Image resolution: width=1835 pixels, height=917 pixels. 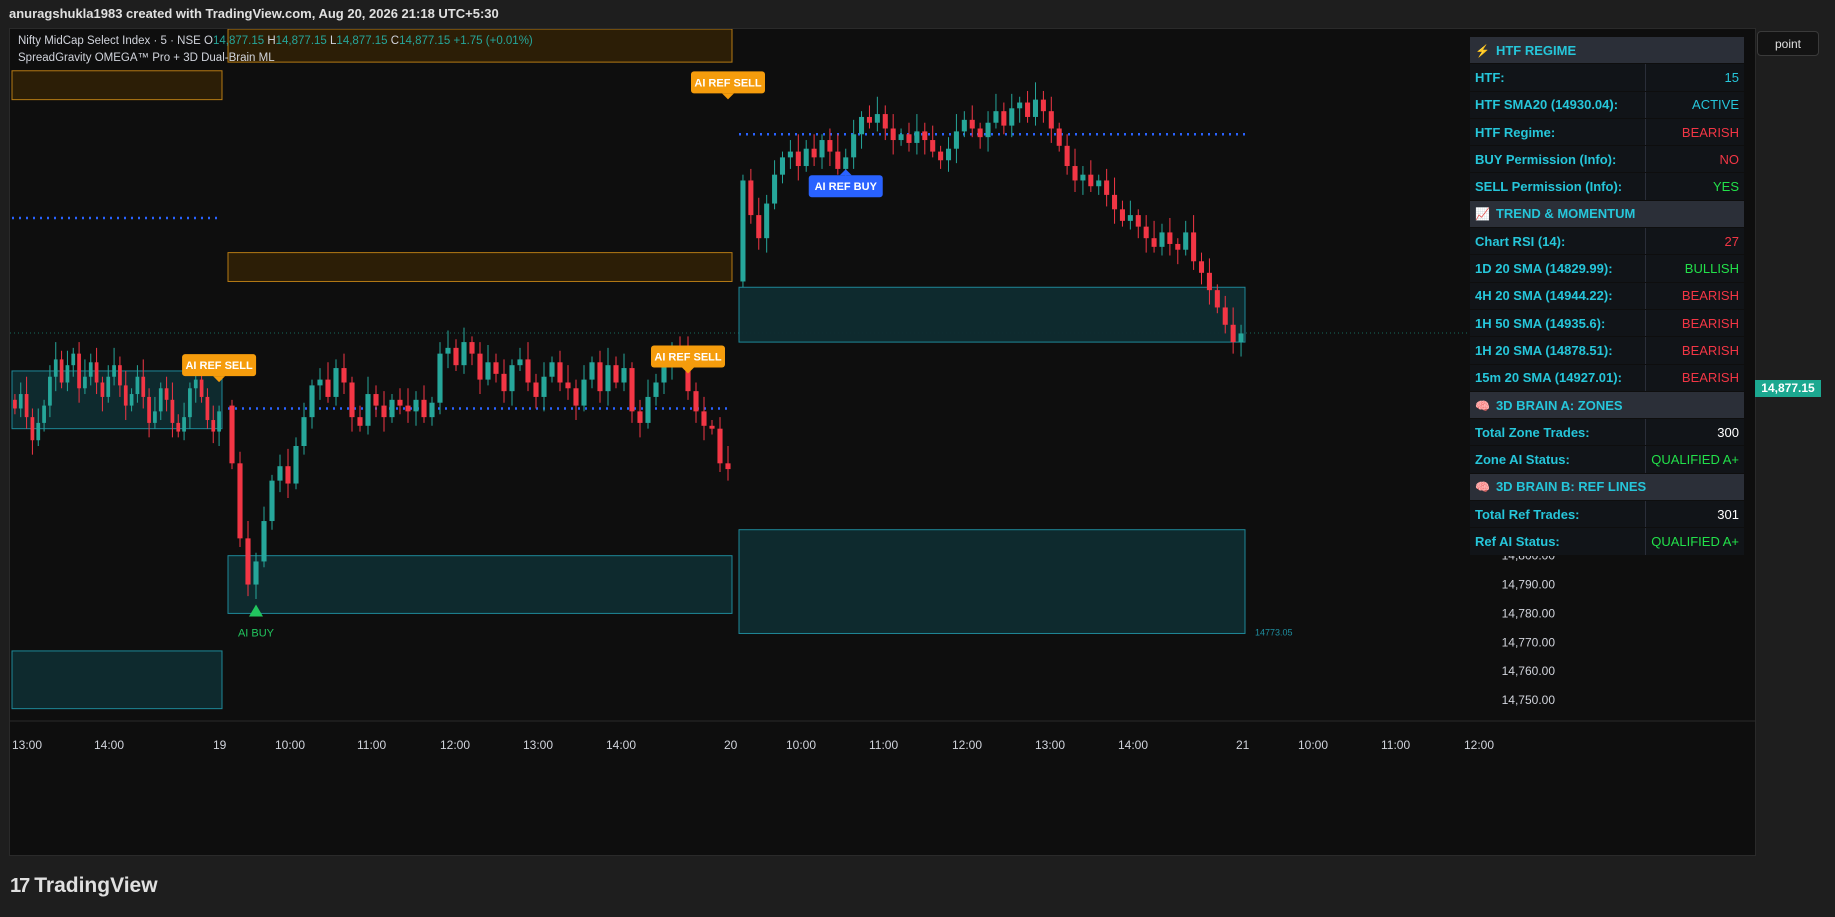 I want to click on legend-open-label: O, so click(x=208, y=41).